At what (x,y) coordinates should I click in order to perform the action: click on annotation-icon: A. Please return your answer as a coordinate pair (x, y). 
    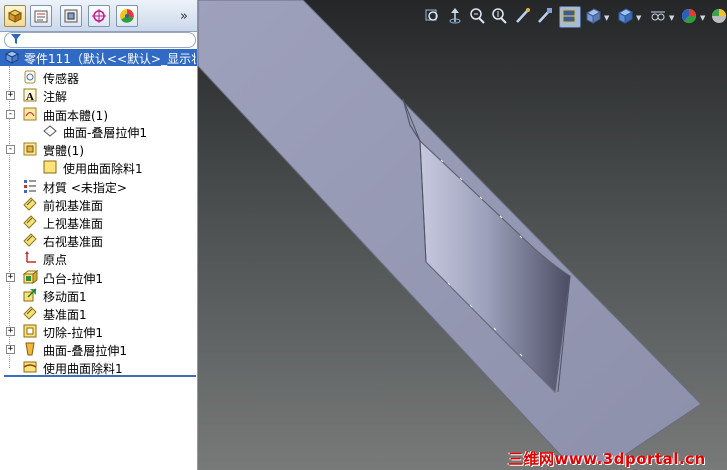
    Looking at the image, I should click on (30, 95).